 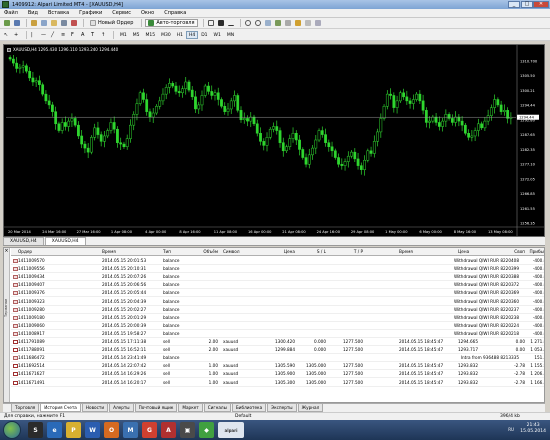 What do you see at coordinates (310, 408) in the screenshot?
I see `terminal-tab-9: Журнал` at bounding box center [310, 408].